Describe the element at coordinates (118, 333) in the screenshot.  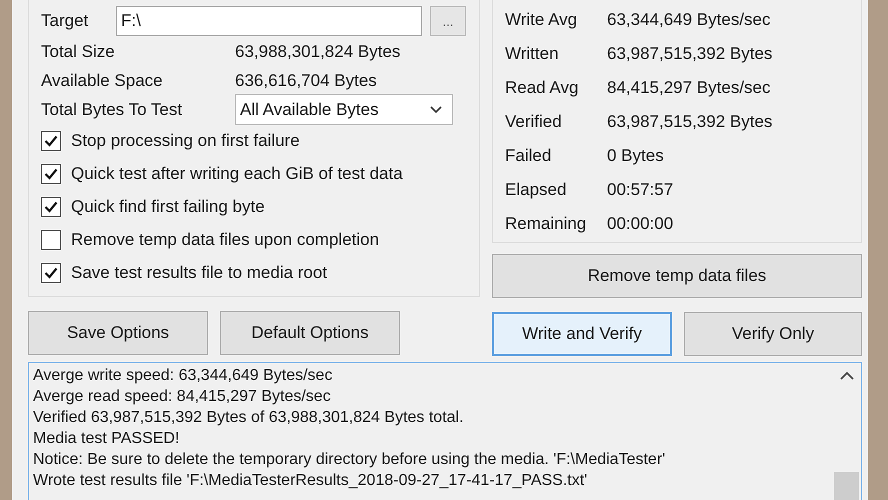
I see `option-button: Save Options` at that location.